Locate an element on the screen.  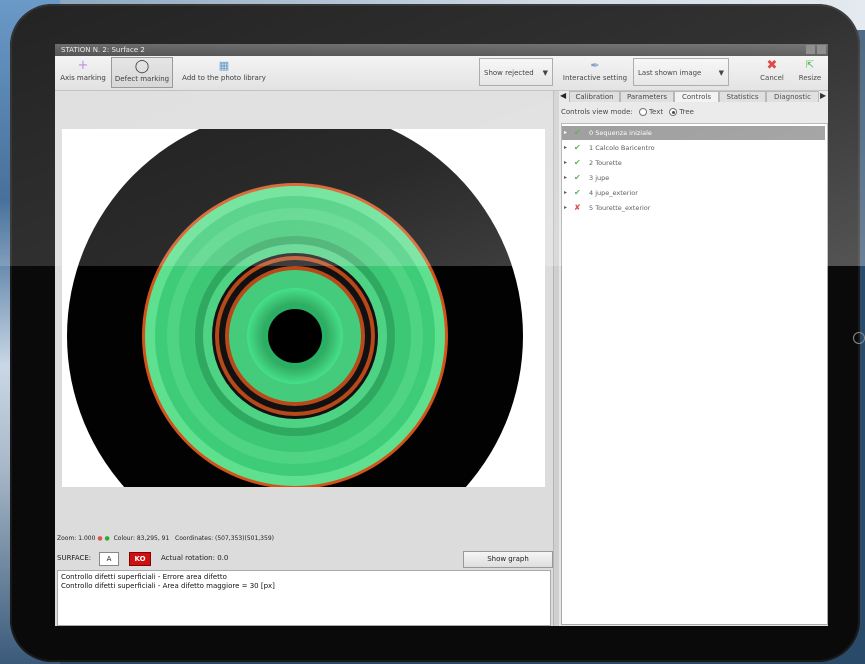
tab-statistics: Statistics is located at coordinates (742, 96).